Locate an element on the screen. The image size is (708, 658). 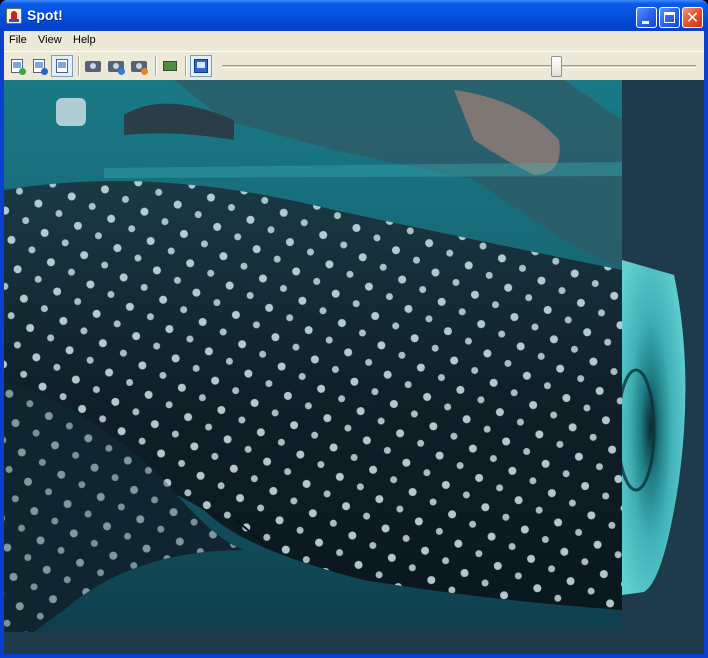
camera-edit-button is located at coordinates (139, 66).